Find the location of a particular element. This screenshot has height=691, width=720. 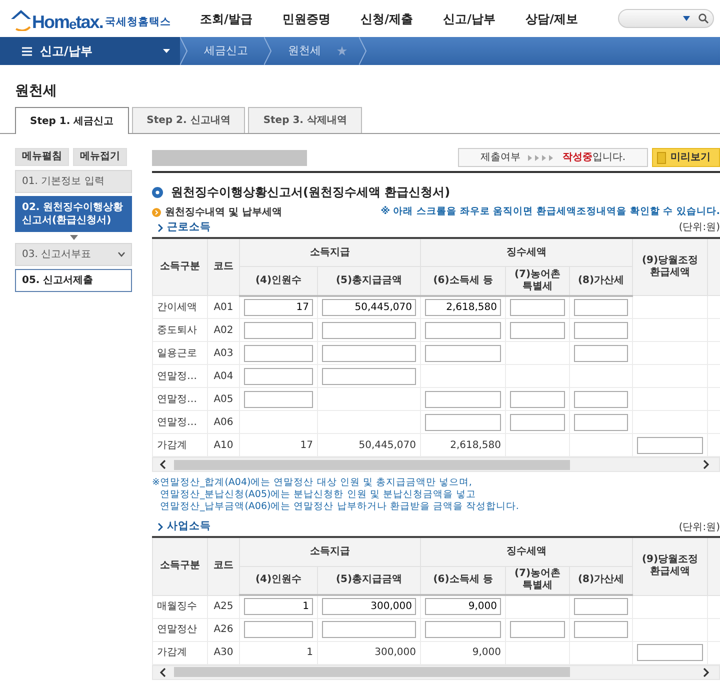

breadcrumb-link: 세금신고 is located at coordinates (226, 51).